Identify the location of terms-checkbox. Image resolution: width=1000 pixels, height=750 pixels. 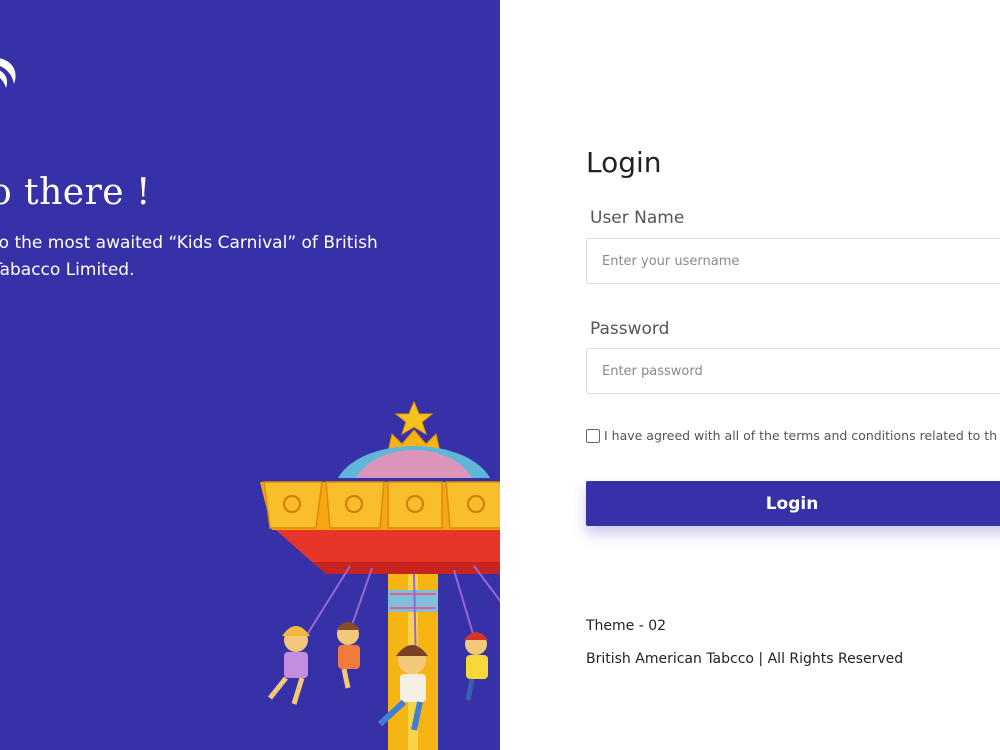
(593, 435).